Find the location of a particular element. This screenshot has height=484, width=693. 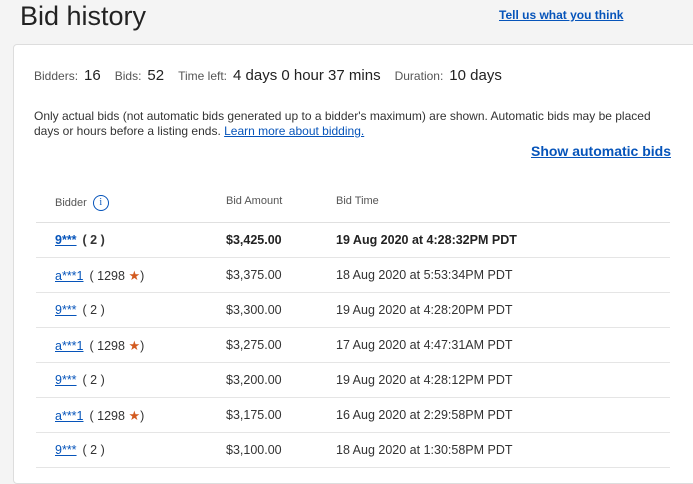

page-title: Bid history is located at coordinates (83, 16).